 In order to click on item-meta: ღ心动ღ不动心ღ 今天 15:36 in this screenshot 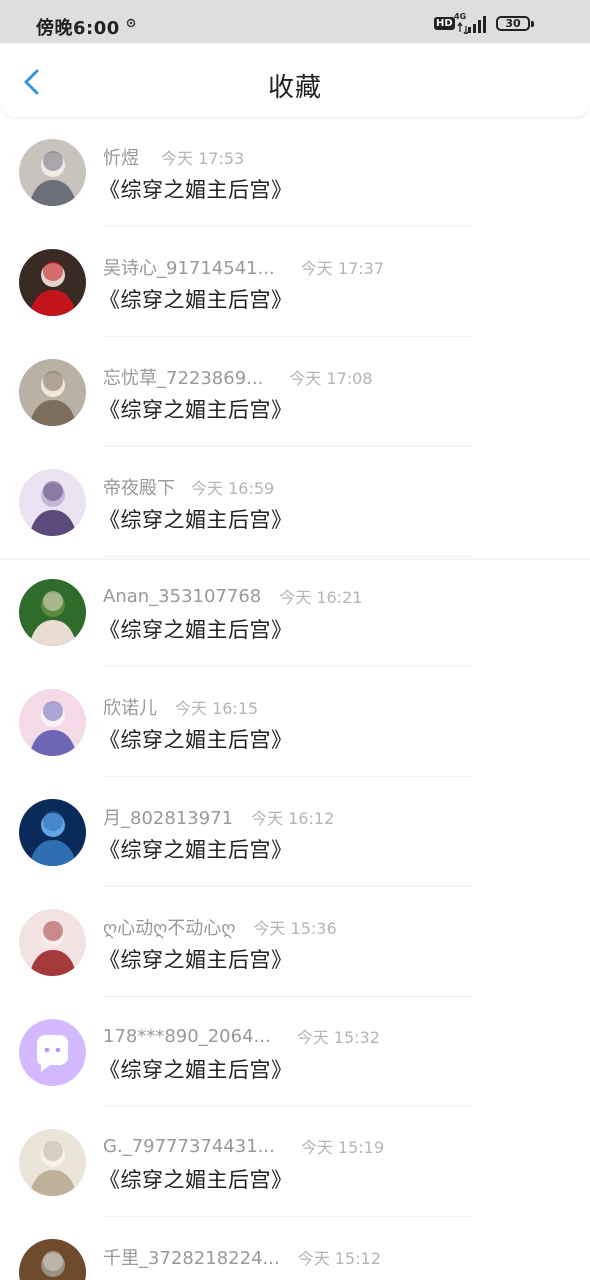, I will do `click(220, 927)`.